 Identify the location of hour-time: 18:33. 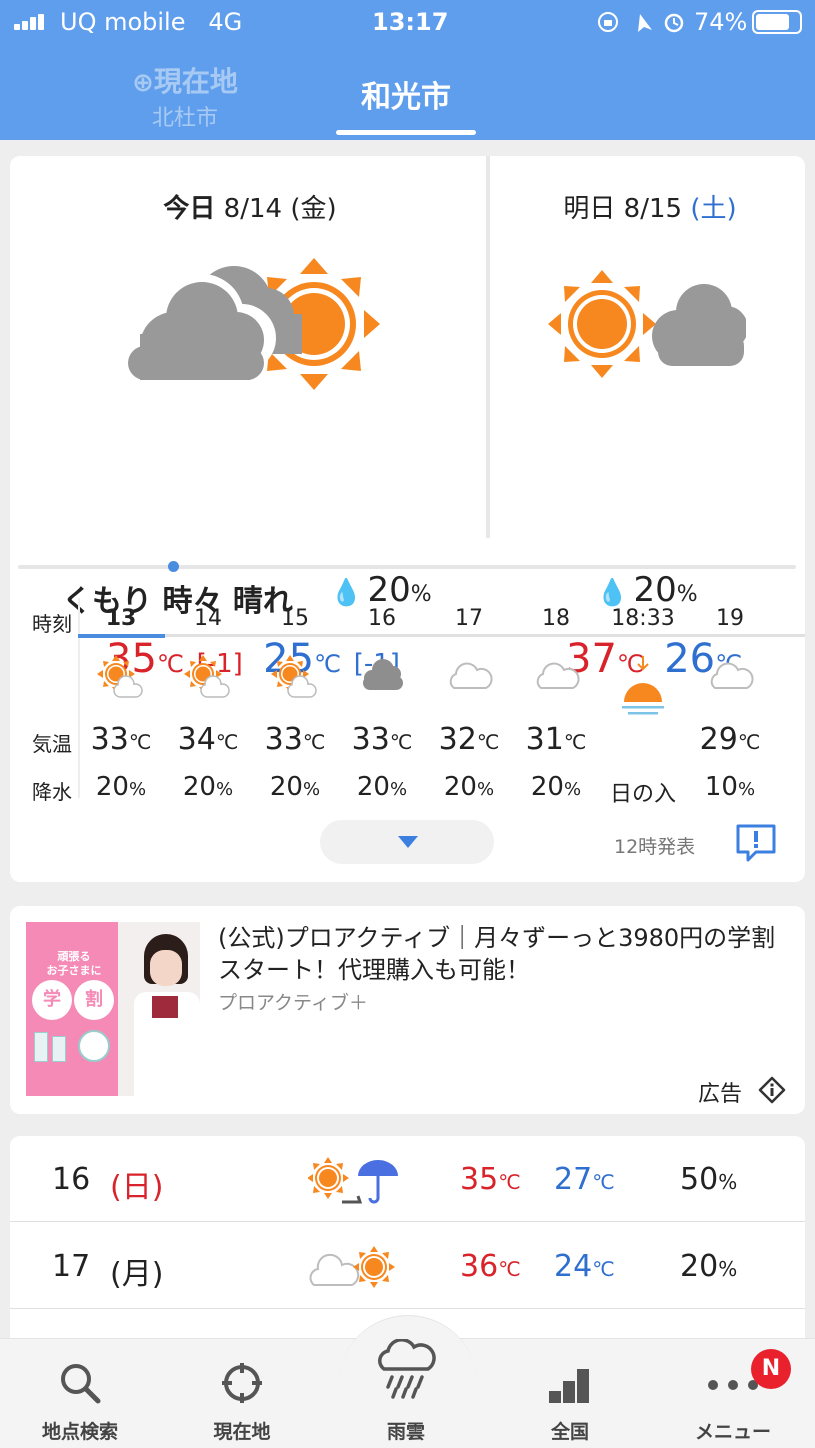
(643, 618).